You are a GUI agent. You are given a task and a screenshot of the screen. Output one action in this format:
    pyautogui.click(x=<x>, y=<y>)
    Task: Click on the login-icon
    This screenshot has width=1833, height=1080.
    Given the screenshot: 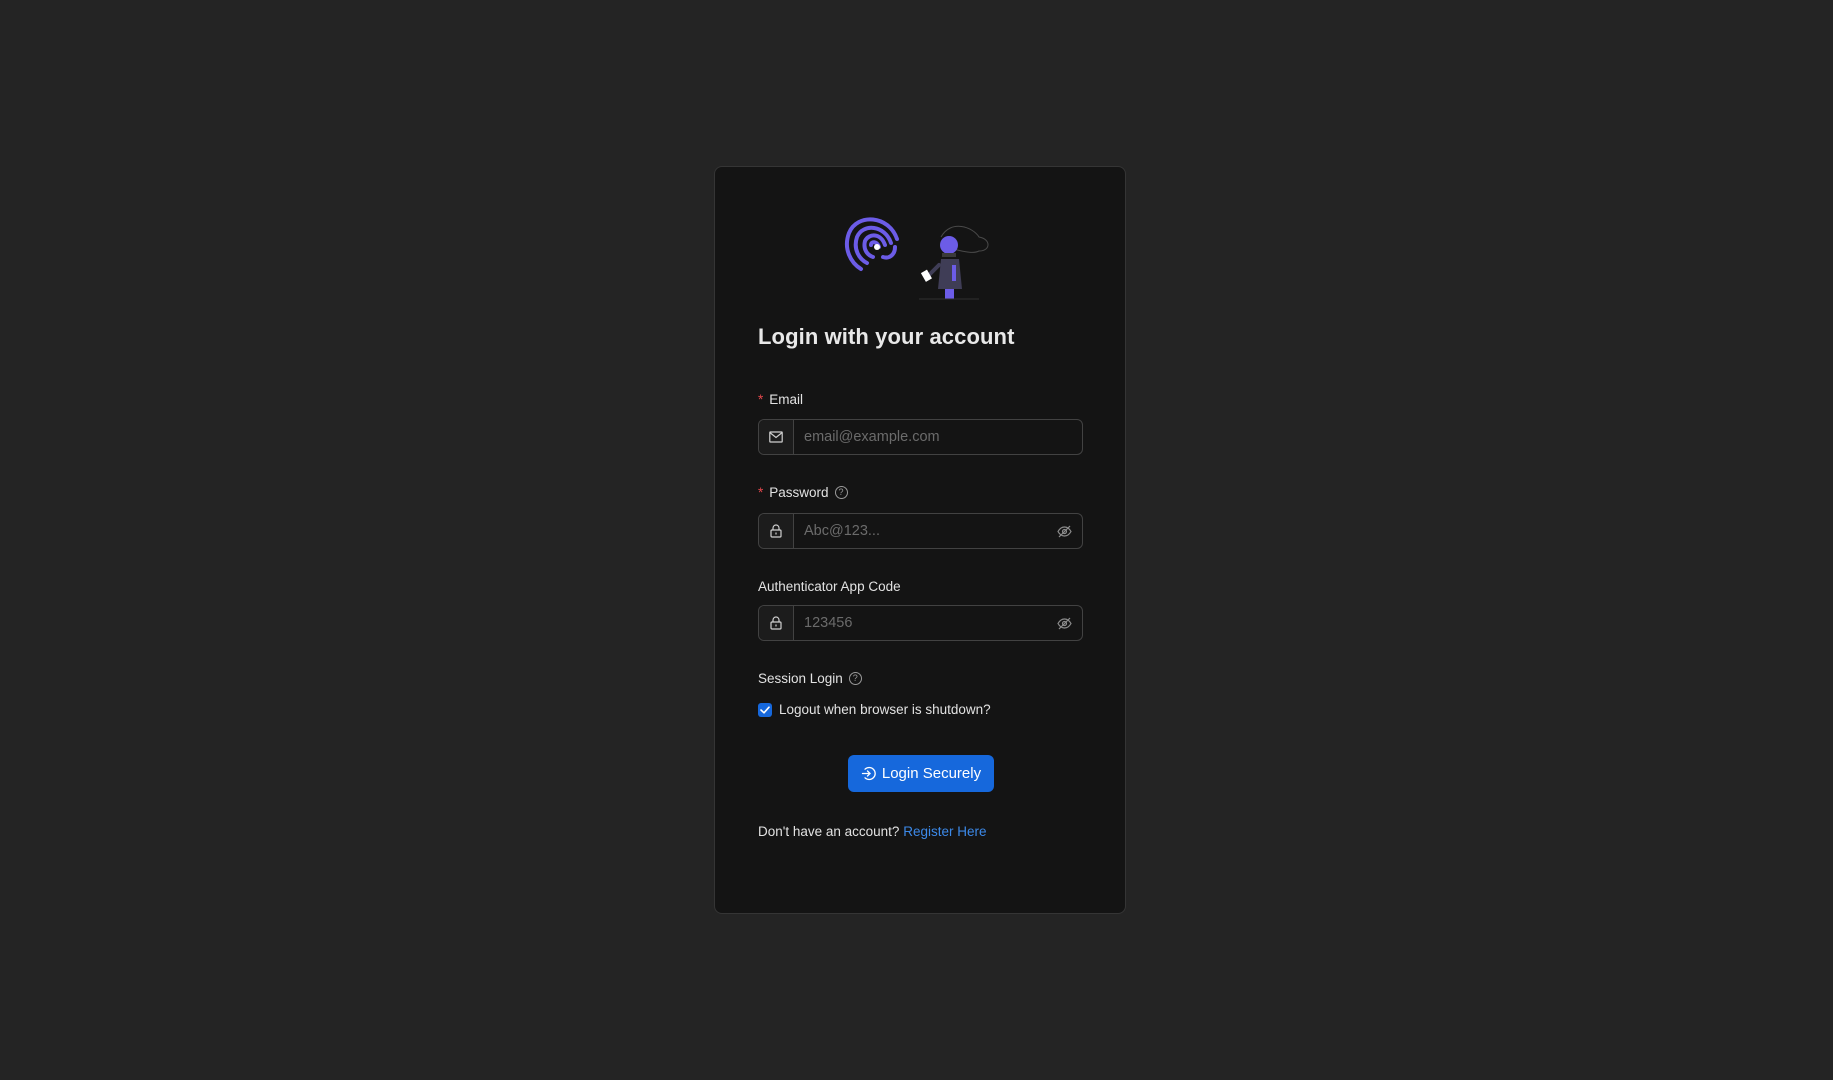 What is the action you would take?
    pyautogui.click(x=868, y=773)
    